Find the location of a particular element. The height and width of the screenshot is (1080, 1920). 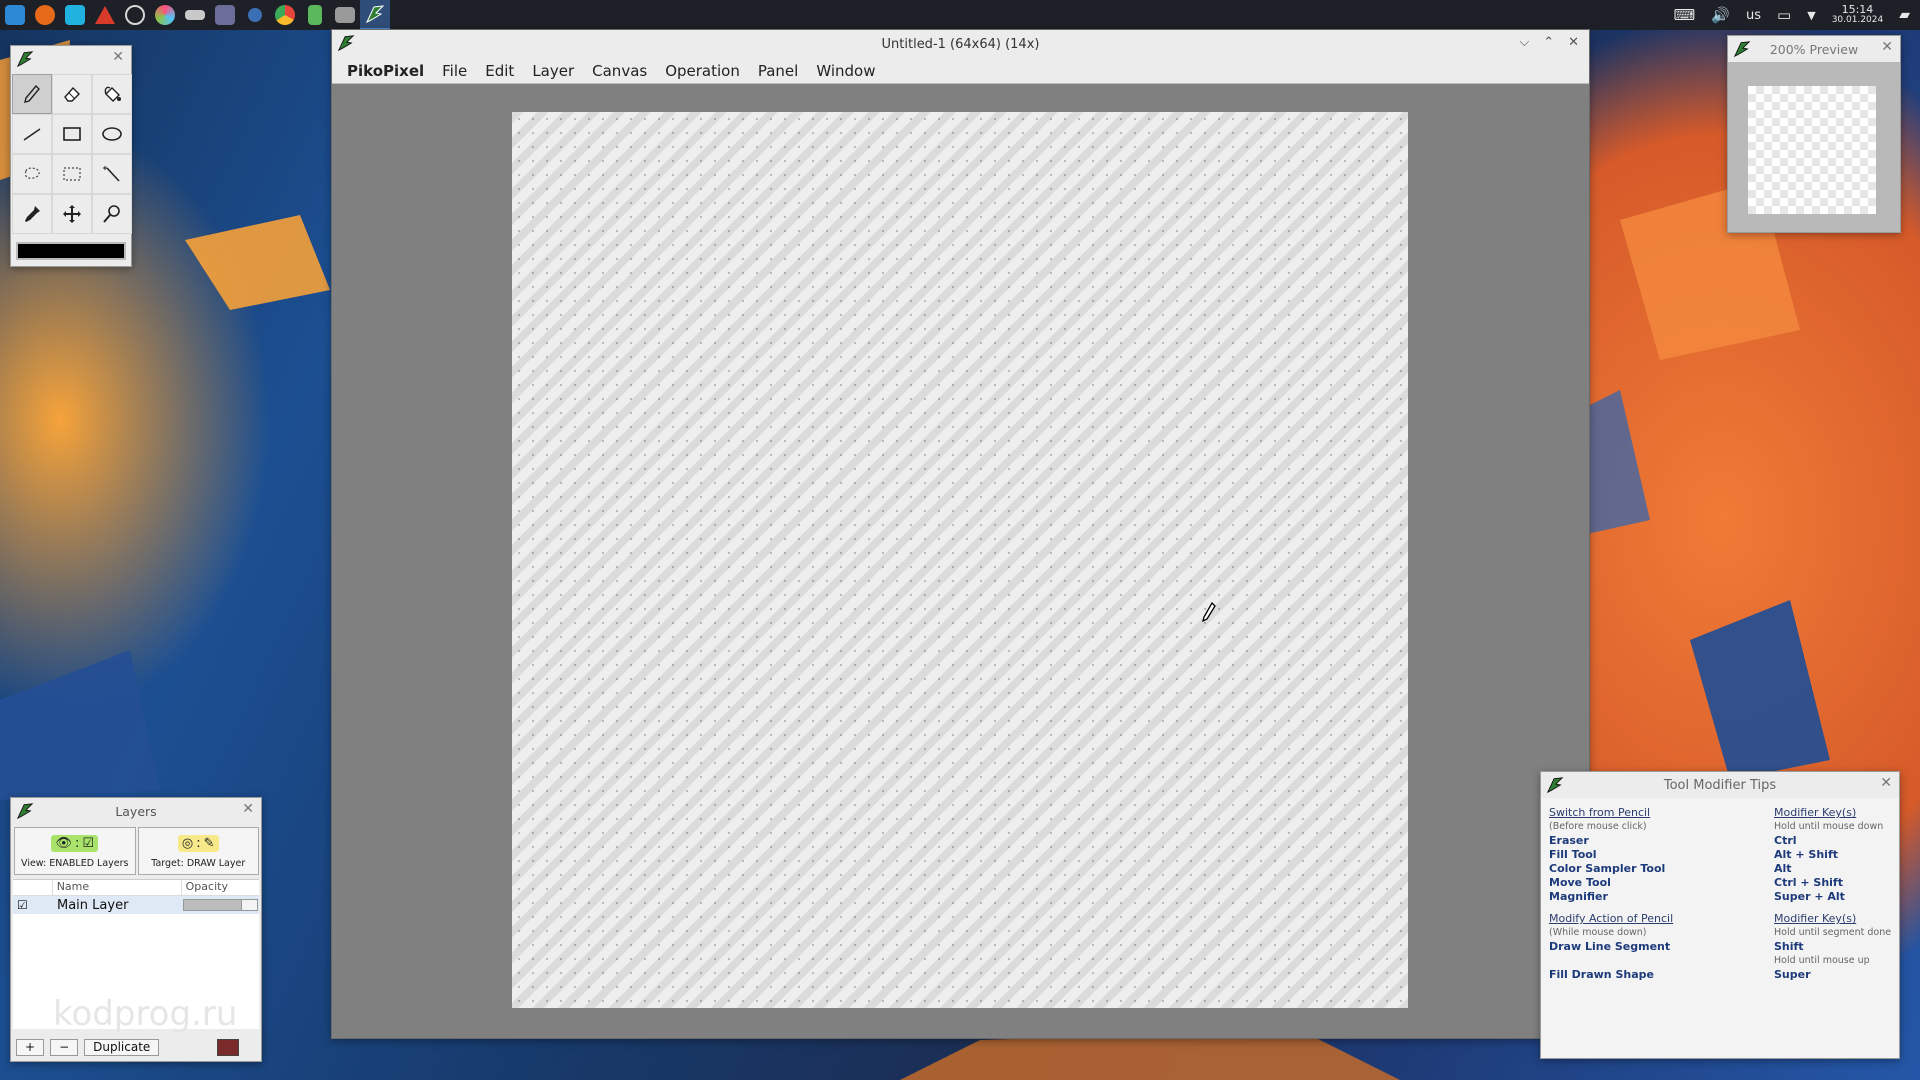

line-tool is located at coordinates (32, 134).